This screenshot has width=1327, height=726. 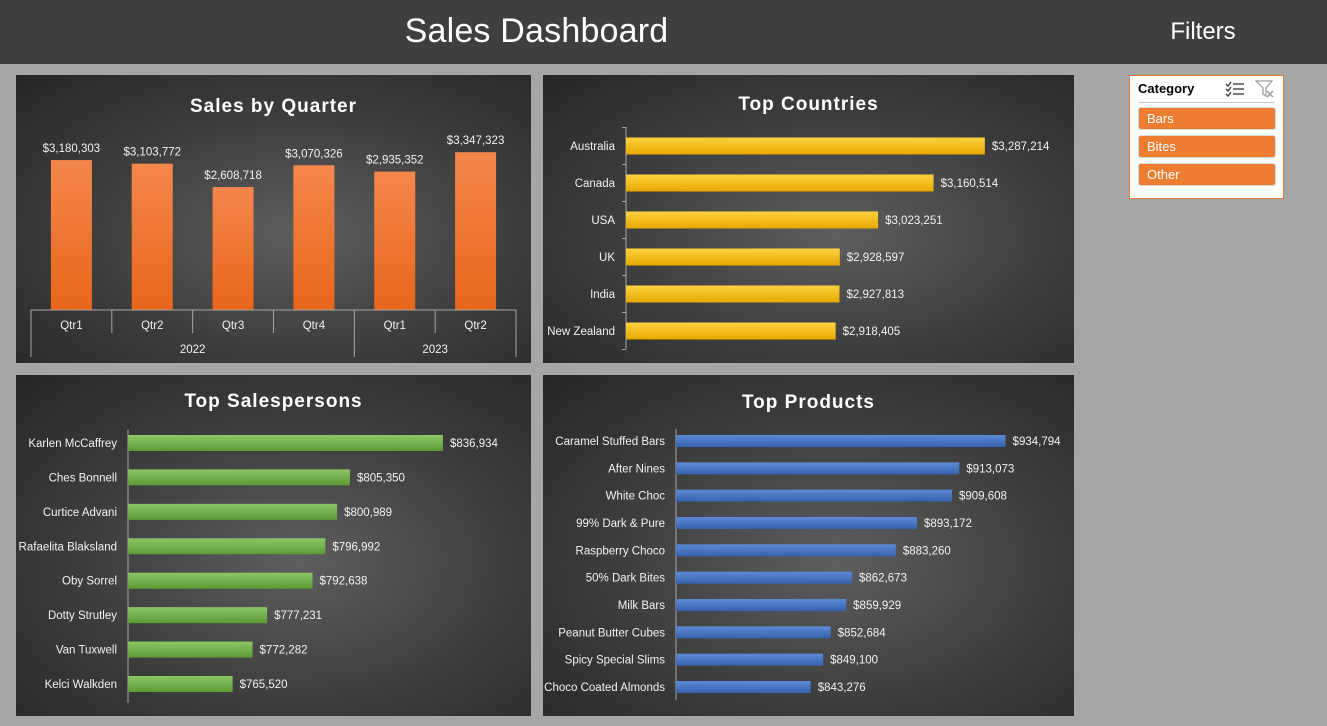 What do you see at coordinates (970, 184) in the screenshot?
I see `country-data-label: $3,160,514` at bounding box center [970, 184].